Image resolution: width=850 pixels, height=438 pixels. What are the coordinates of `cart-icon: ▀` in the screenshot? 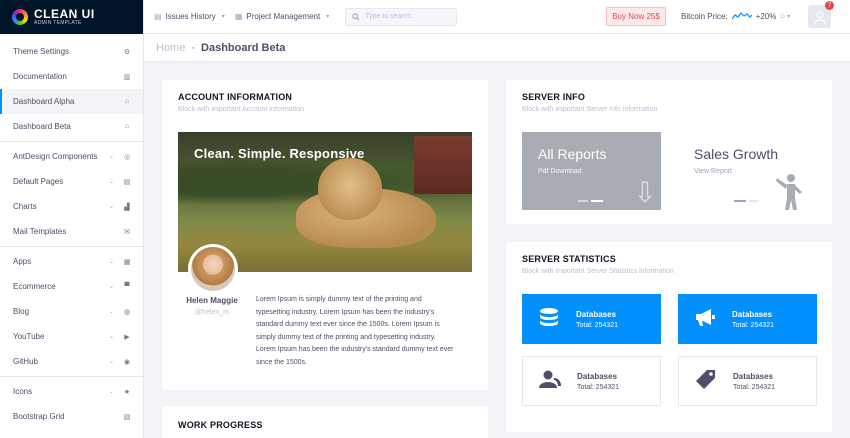 It's located at (127, 286).